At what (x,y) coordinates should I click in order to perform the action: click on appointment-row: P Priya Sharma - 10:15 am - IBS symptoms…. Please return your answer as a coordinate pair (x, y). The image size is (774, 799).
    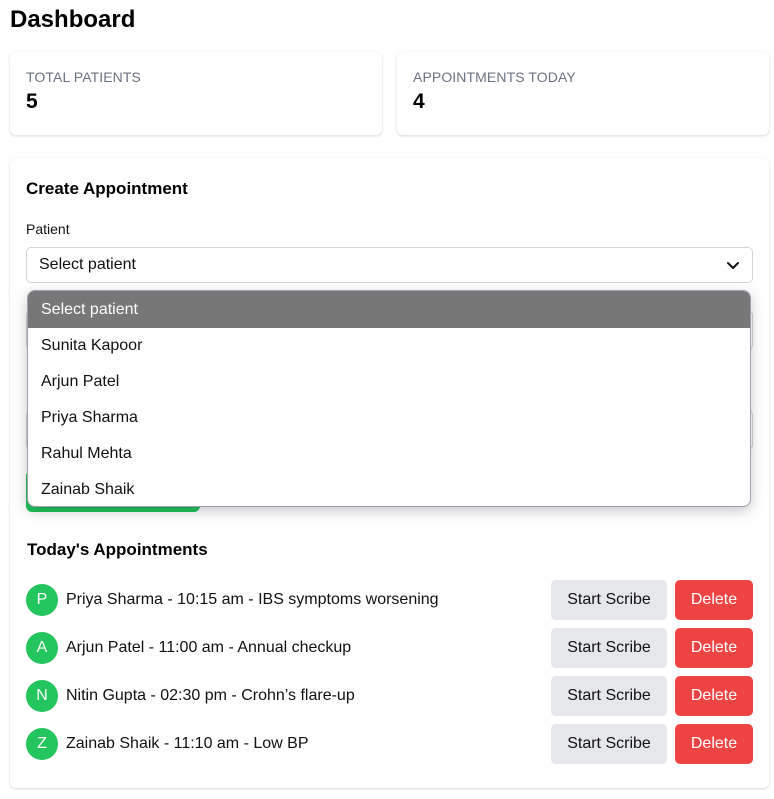
    Looking at the image, I should click on (389, 600).